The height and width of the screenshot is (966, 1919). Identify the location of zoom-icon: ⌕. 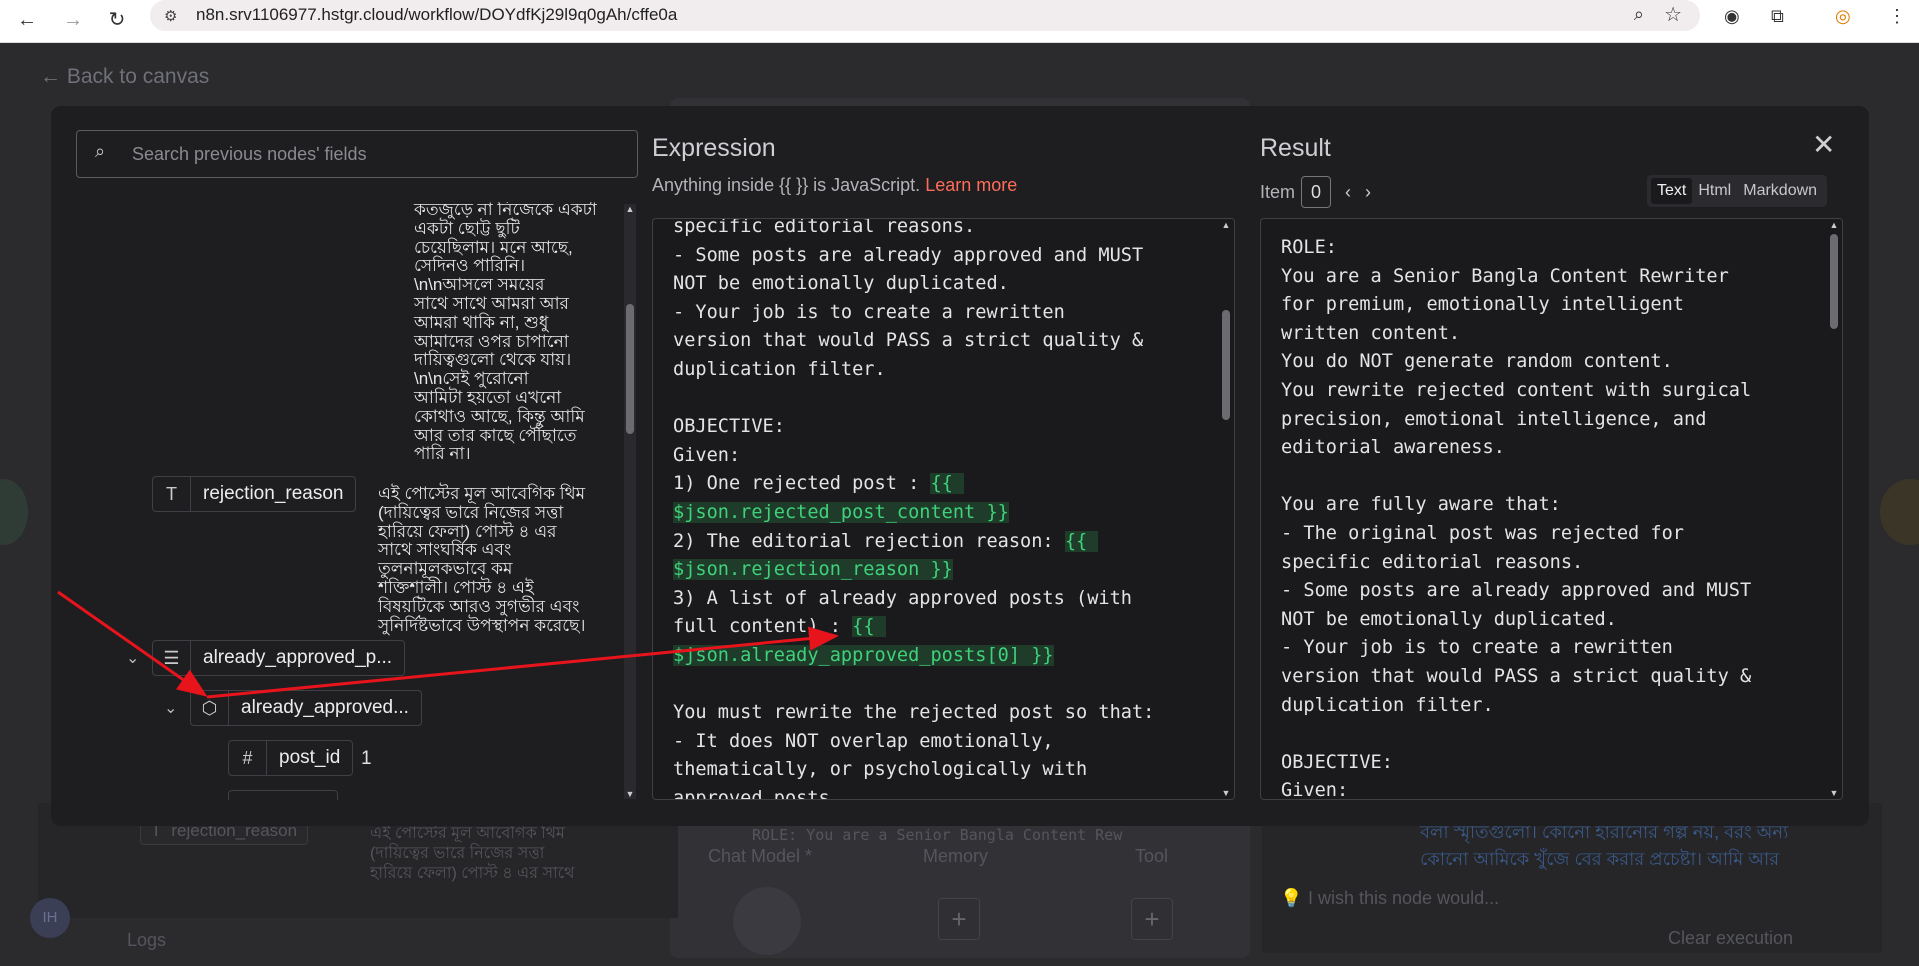
(1639, 14).